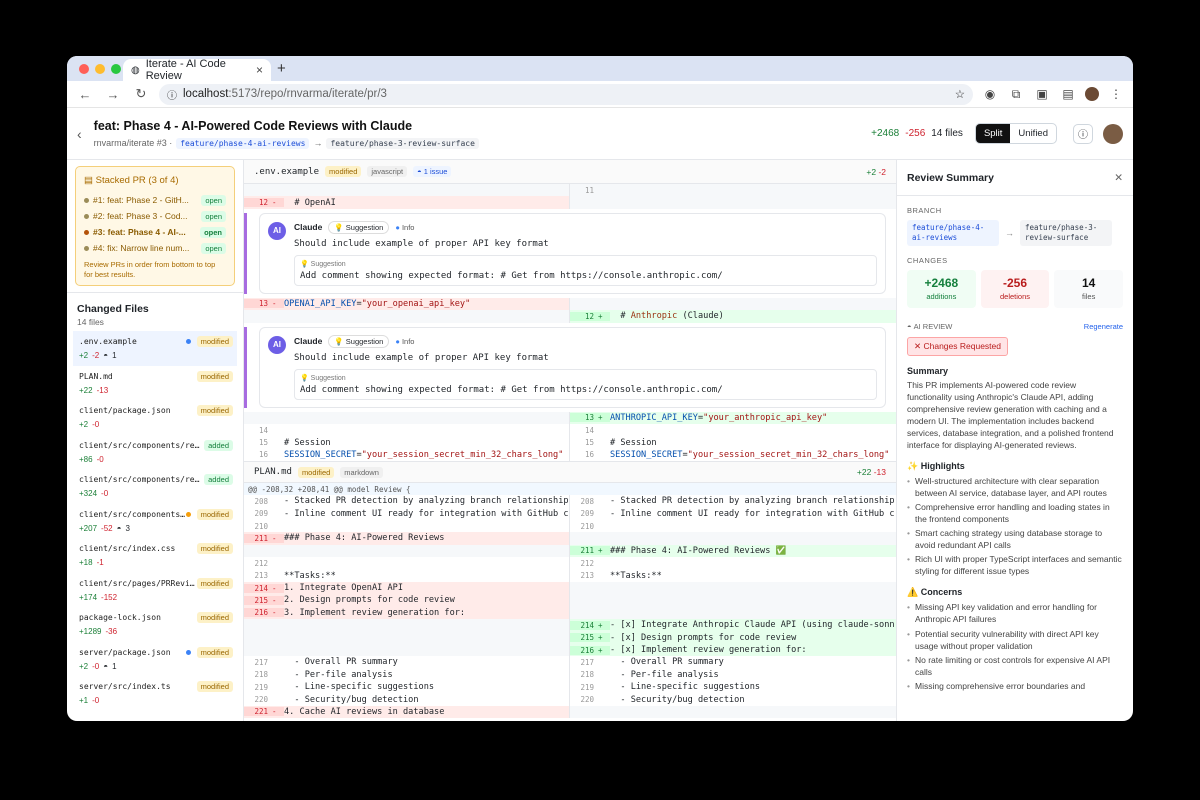  Describe the element at coordinates (993, 133) in the screenshot. I see `split-button: Split` at that location.